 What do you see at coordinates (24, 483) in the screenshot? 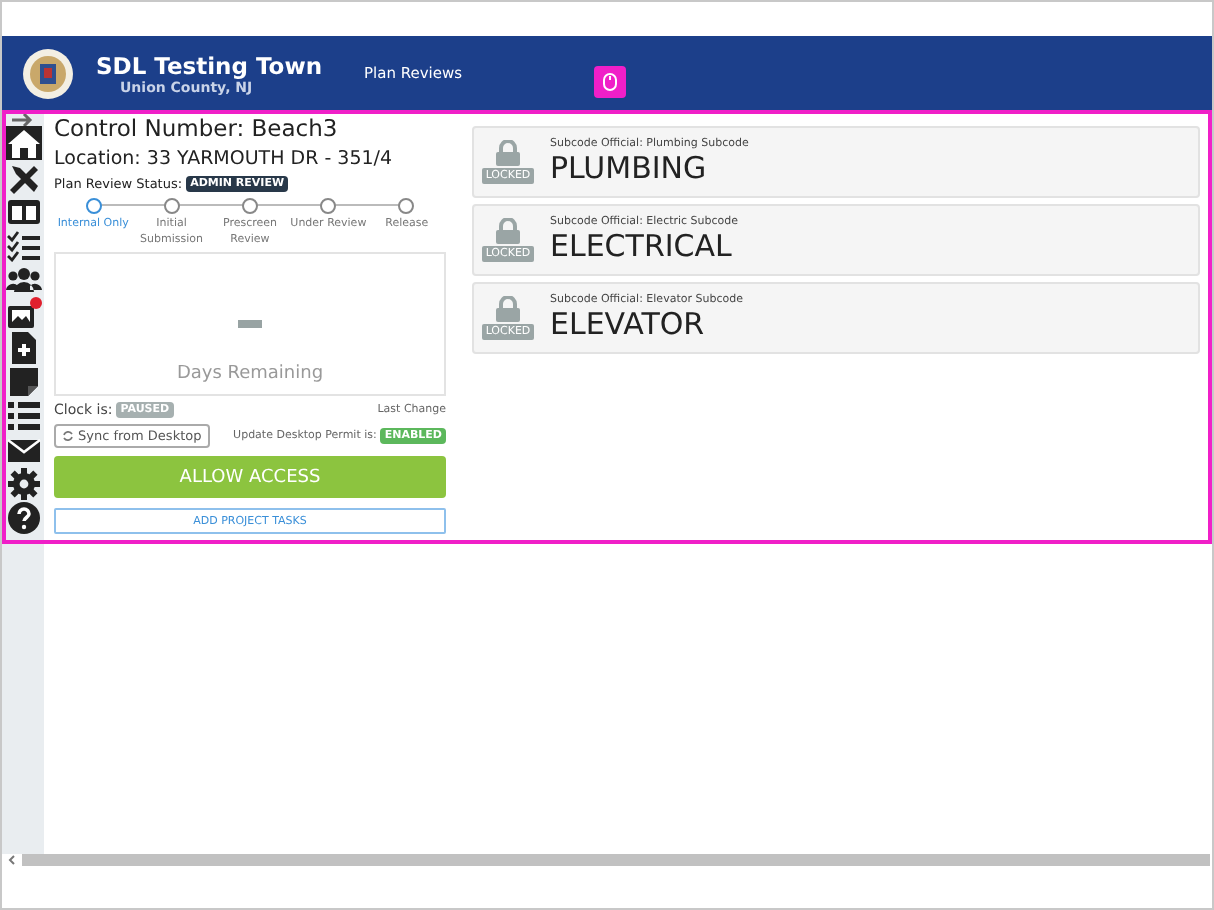
I see `settings-icon` at bounding box center [24, 483].